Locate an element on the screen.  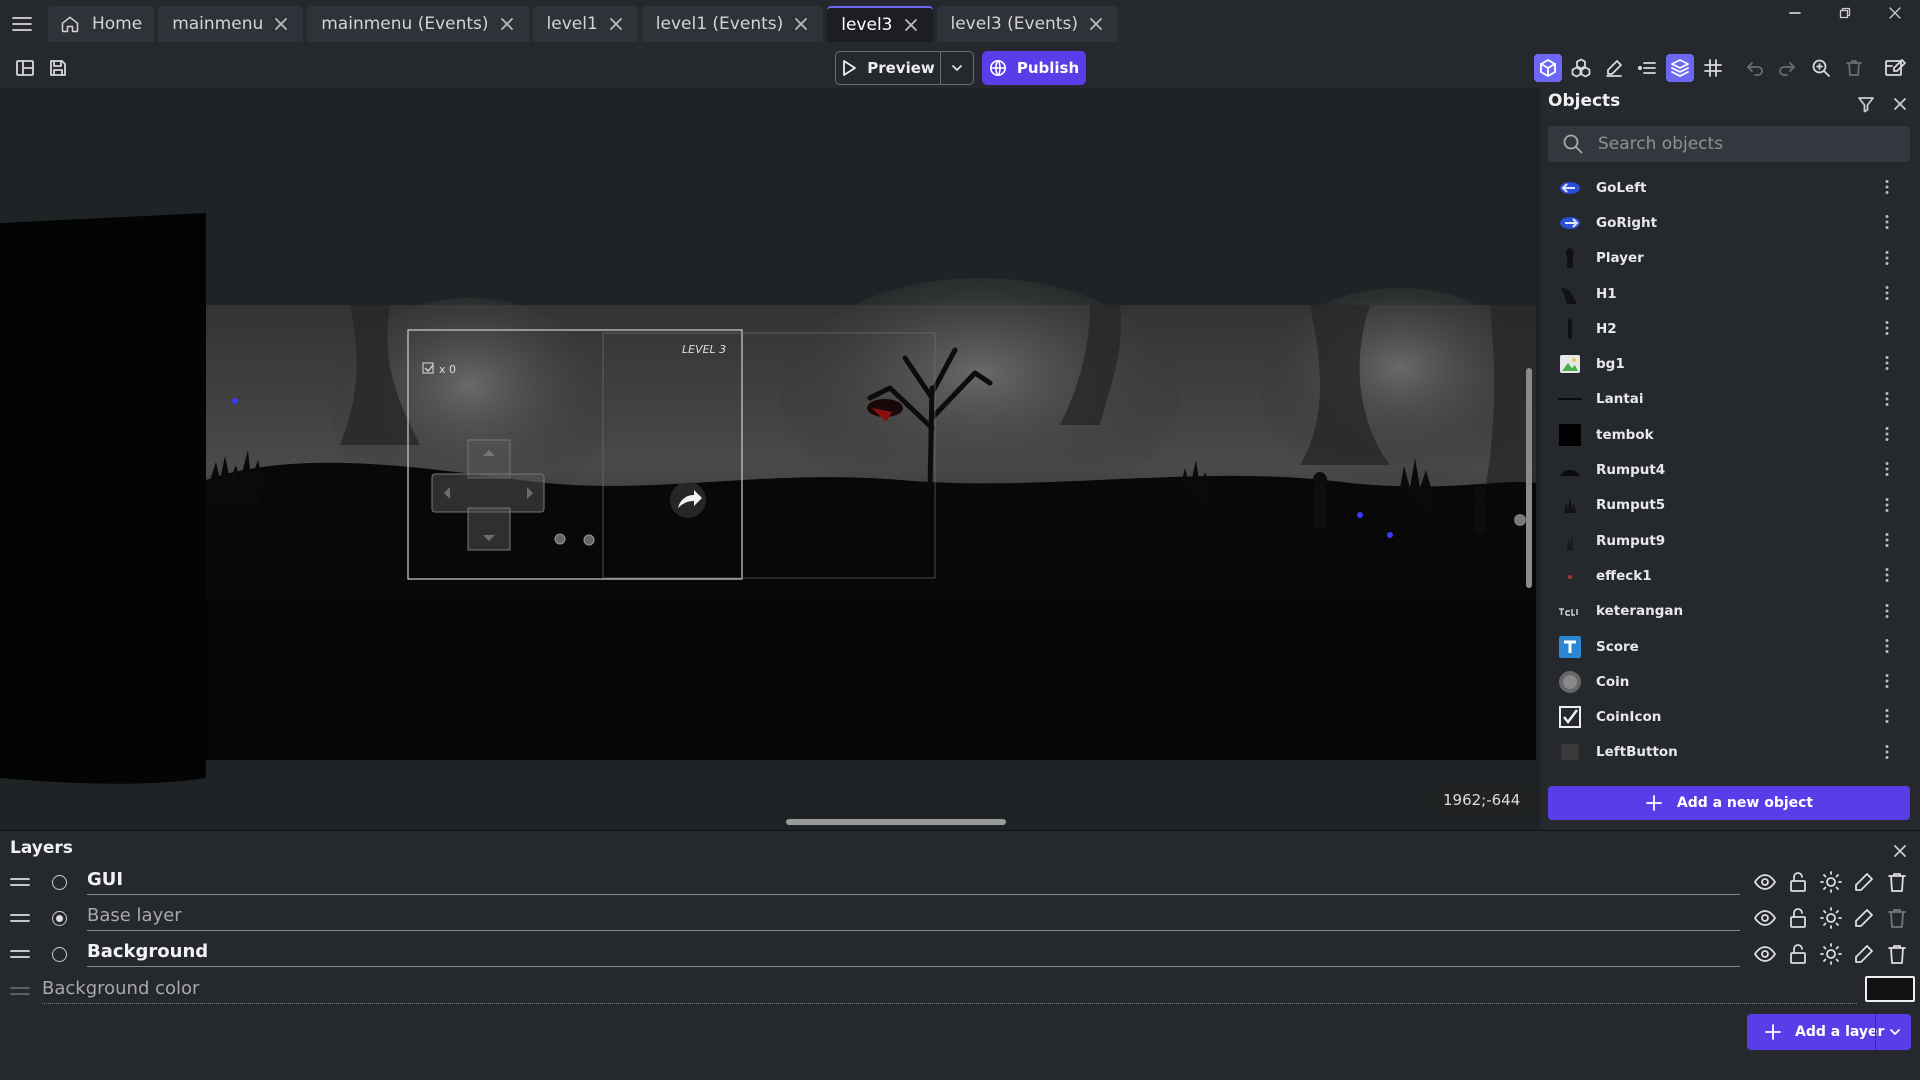
list-item: GoLeft is located at coordinates (1730, 187).